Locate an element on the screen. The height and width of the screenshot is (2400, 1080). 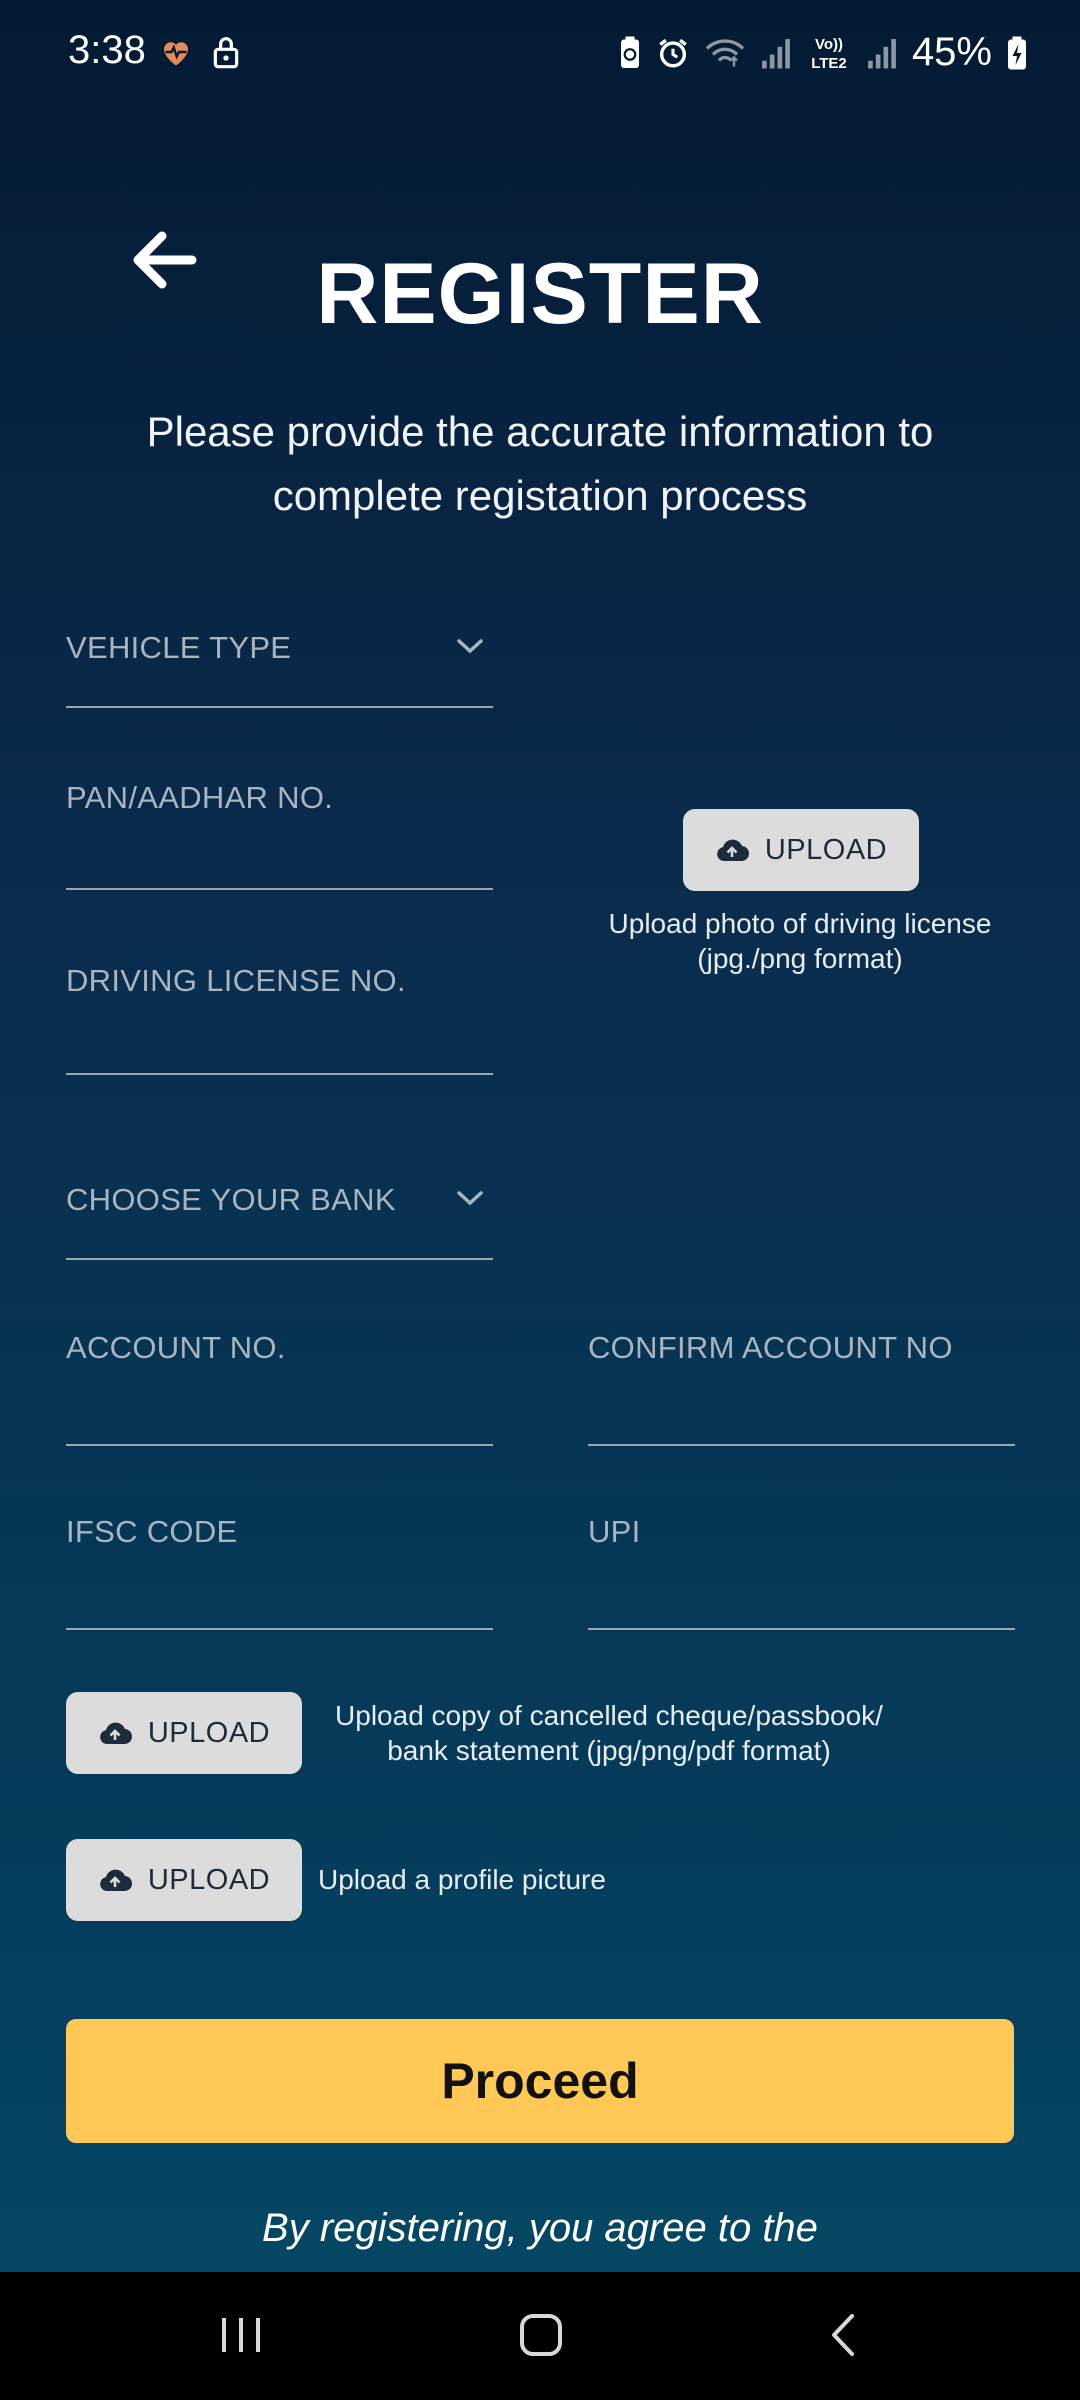
driving-license-input: DRIVING LICENSE NO. is located at coordinates (279, 1009).